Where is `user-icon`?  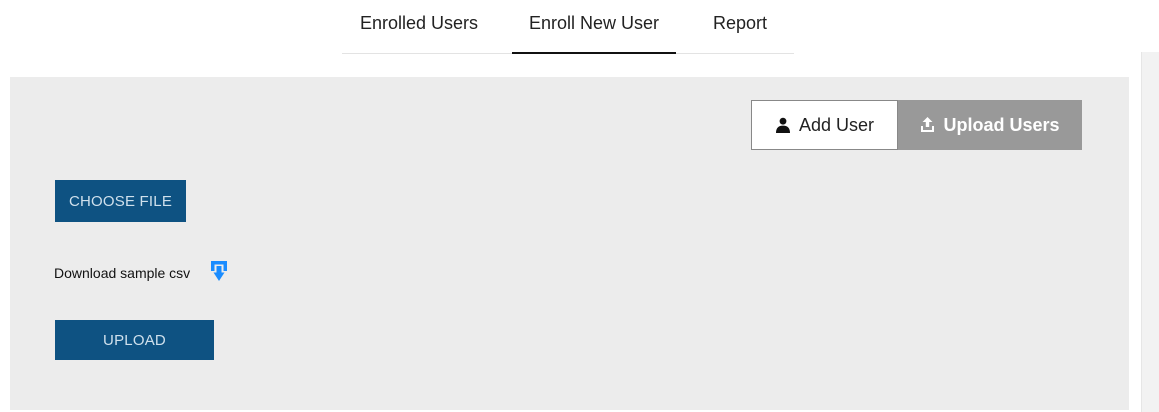 user-icon is located at coordinates (783, 125).